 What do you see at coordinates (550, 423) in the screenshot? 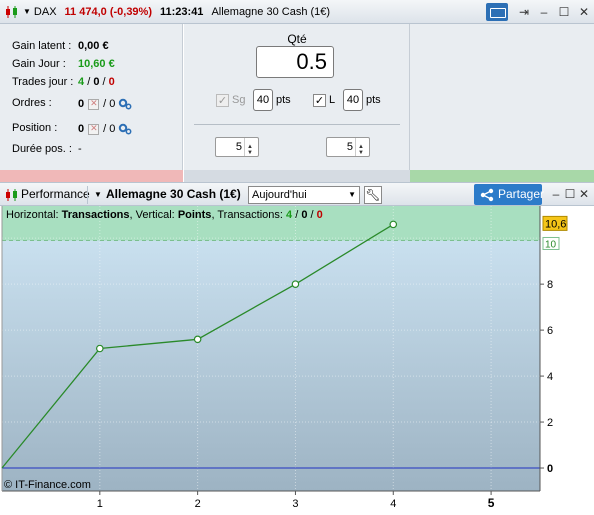
I see `y-tick-label: 2` at bounding box center [550, 423].